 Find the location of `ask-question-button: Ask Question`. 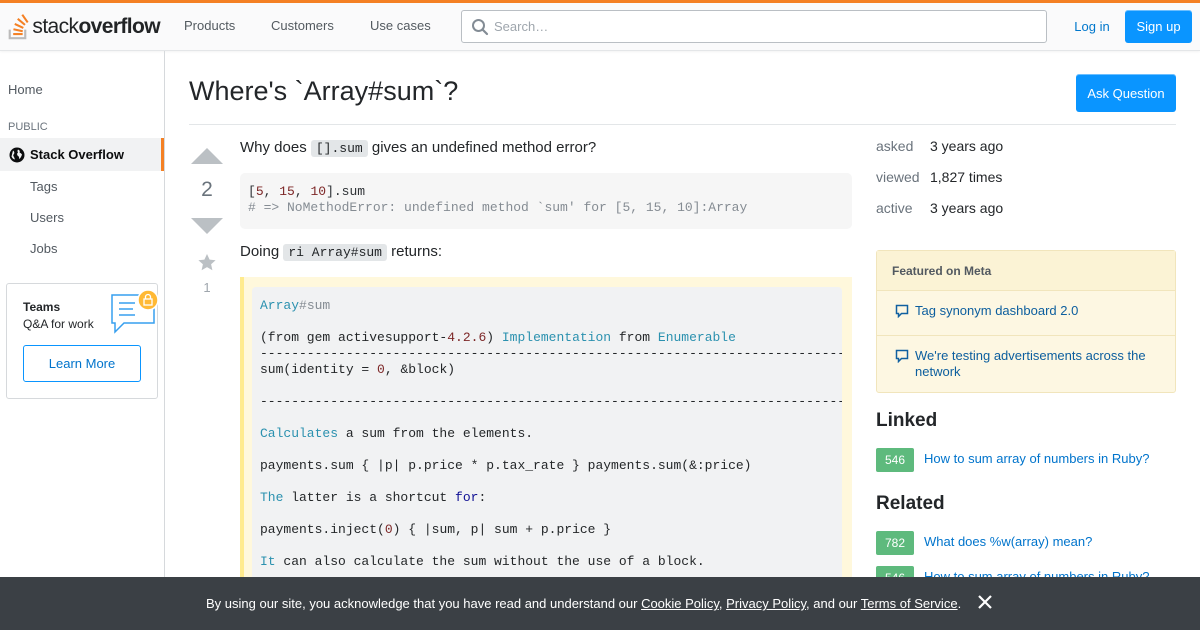

ask-question-button: Ask Question is located at coordinates (1126, 93).